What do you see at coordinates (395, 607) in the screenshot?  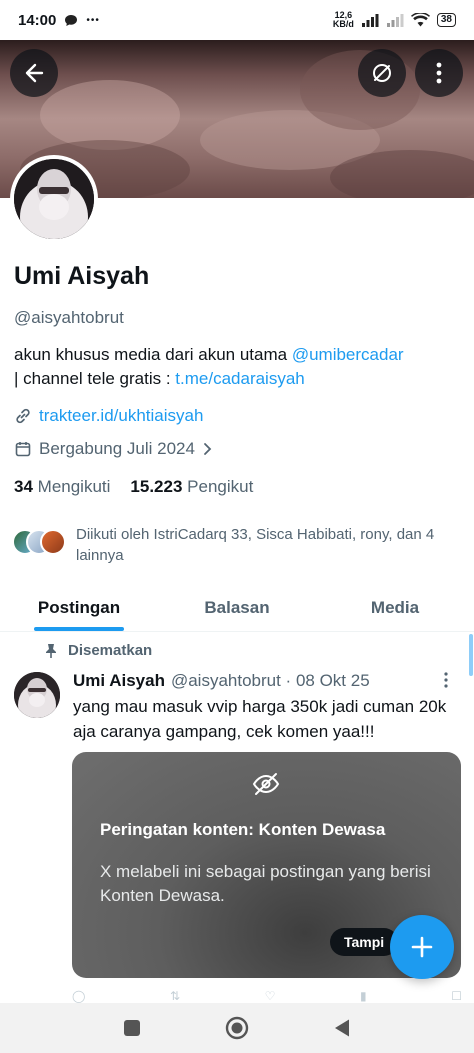 I see `tab-media: Media` at bounding box center [395, 607].